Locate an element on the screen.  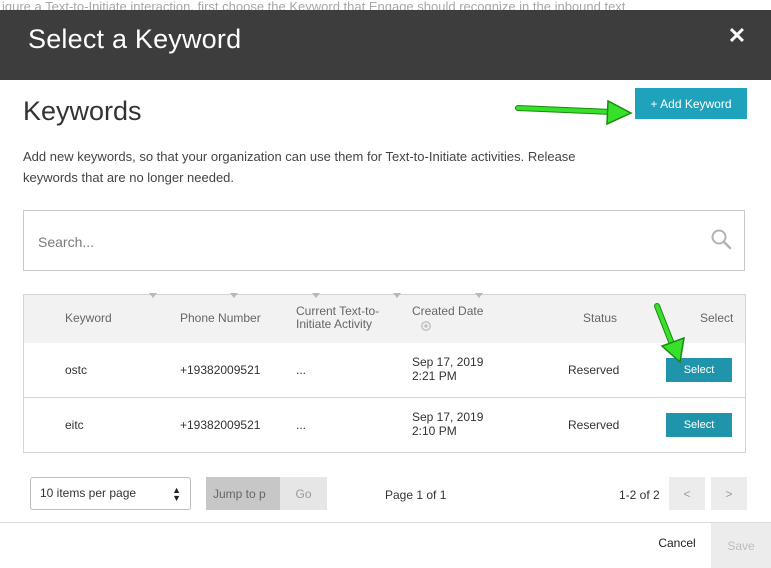
header-keyword: Keyword is located at coordinates (88, 318).